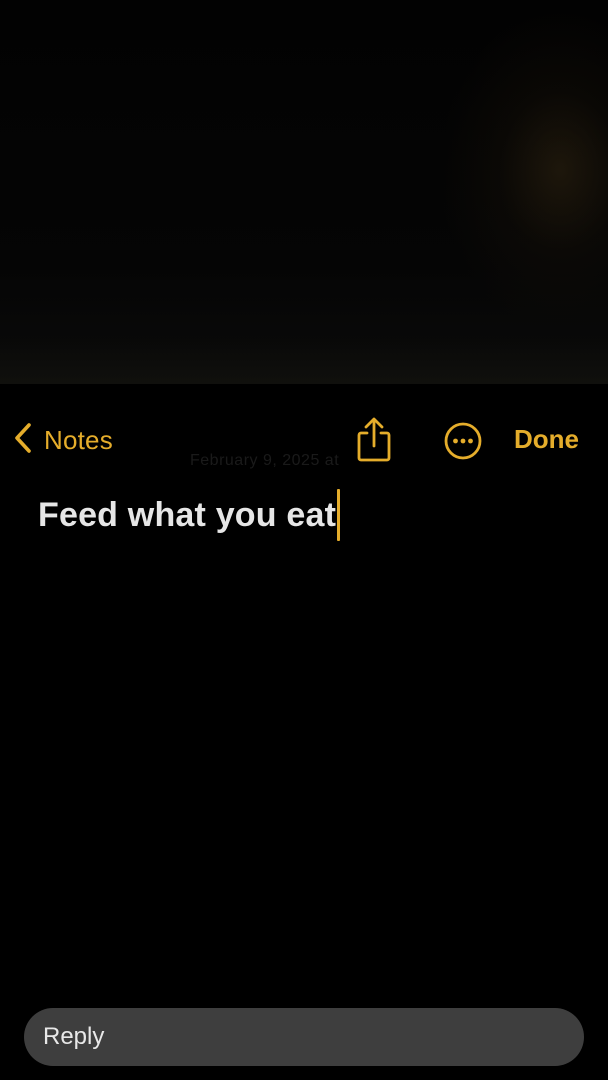 The image size is (608, 1080). Describe the element at coordinates (304, 362) in the screenshot. I see `blurred-background-edge` at that location.